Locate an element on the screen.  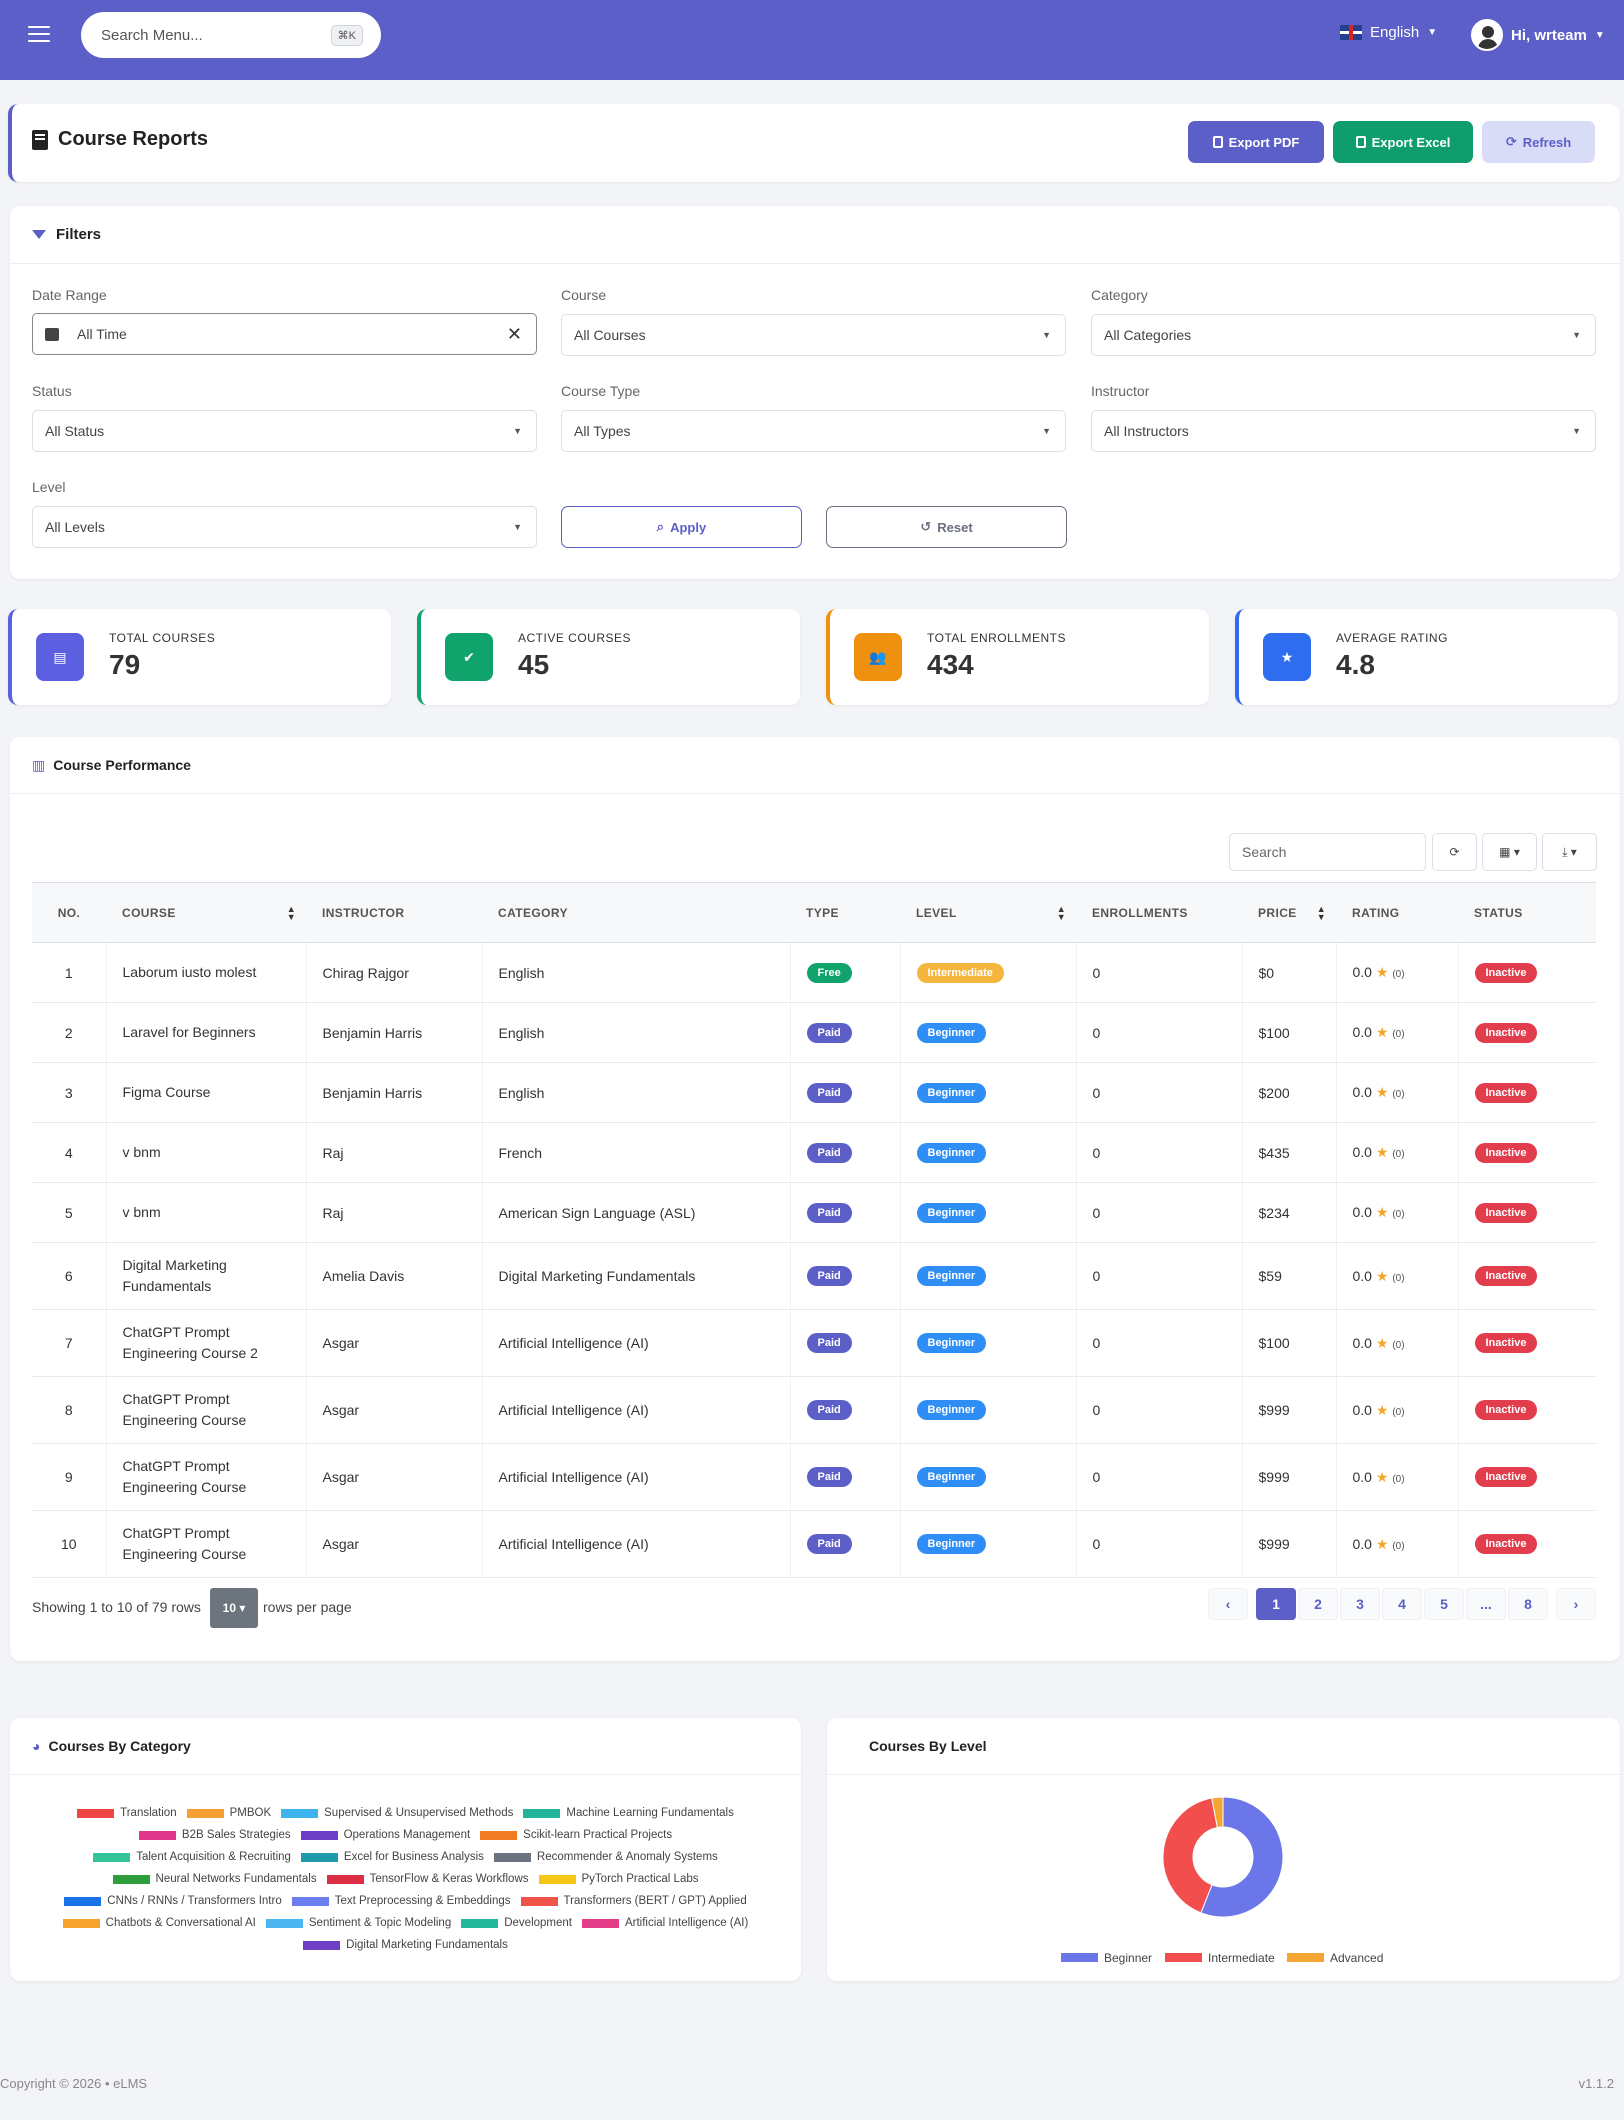
reset-button: ↺ Reset is located at coordinates (946, 527).